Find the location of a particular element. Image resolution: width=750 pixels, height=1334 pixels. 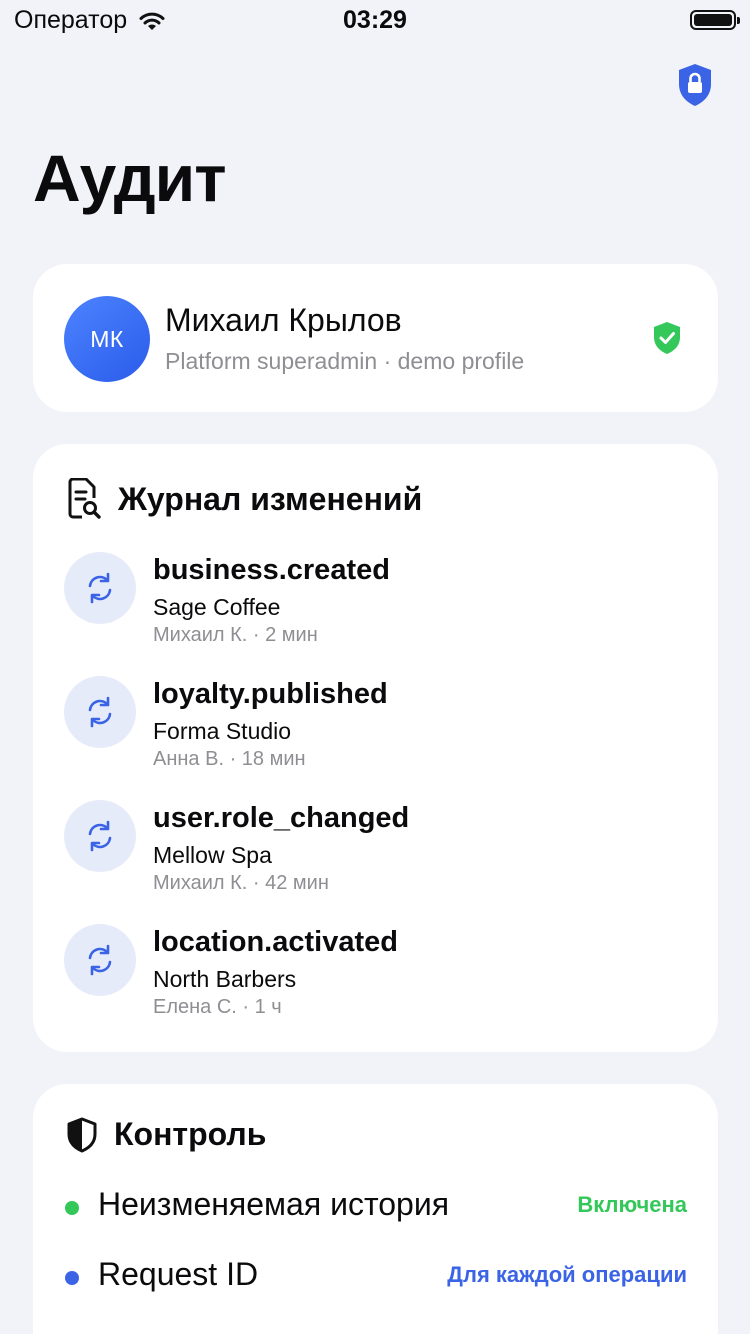

control-title: Контроль is located at coordinates (190, 1134).